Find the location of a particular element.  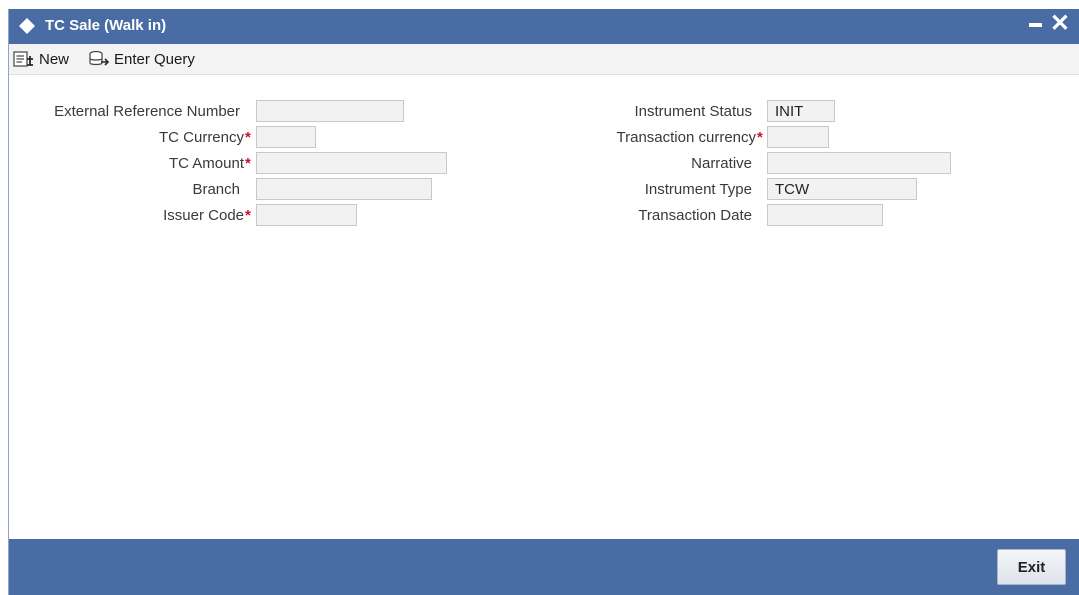

enter-query-label: Enter Query is located at coordinates (154, 59).